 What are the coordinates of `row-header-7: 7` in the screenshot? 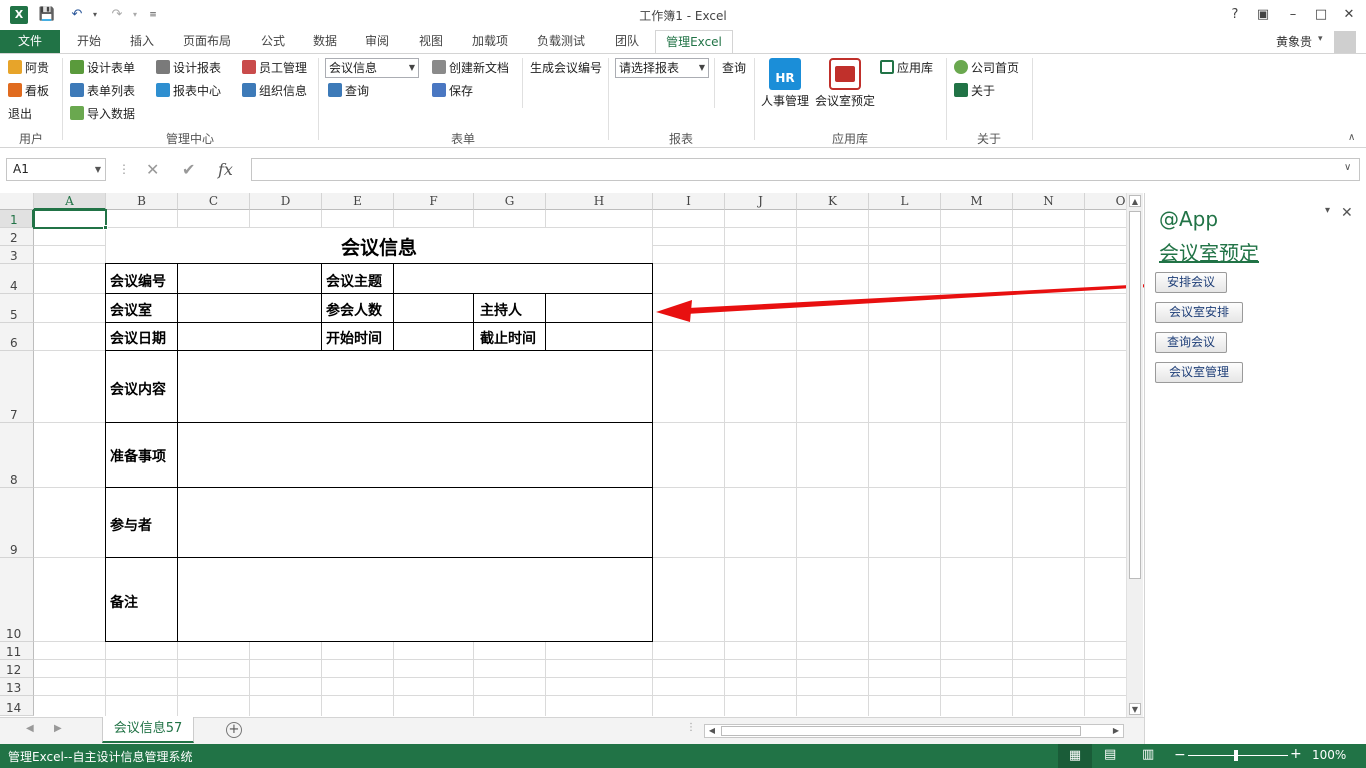 It's located at (17, 387).